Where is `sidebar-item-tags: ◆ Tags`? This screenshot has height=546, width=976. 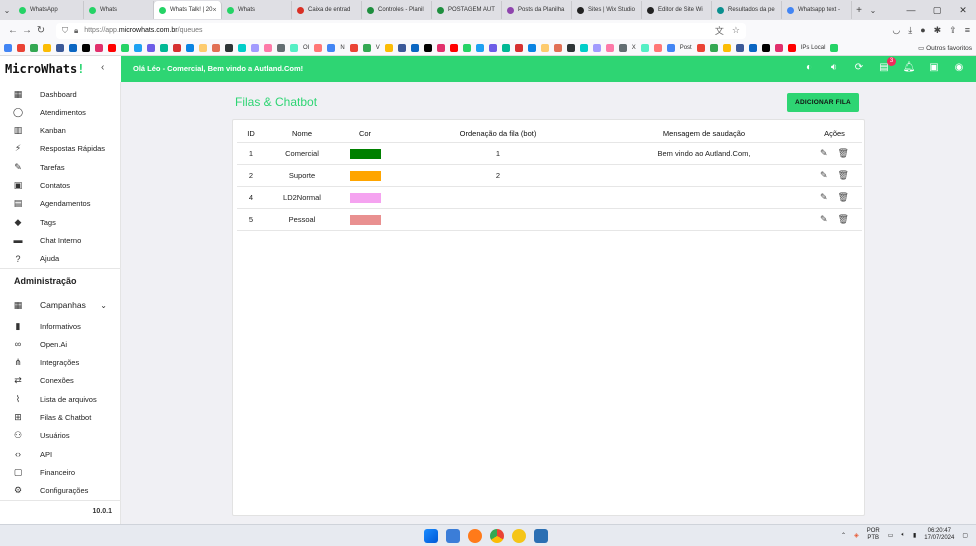
sidebar-item-tags: ◆ Tags is located at coordinates (60, 222).